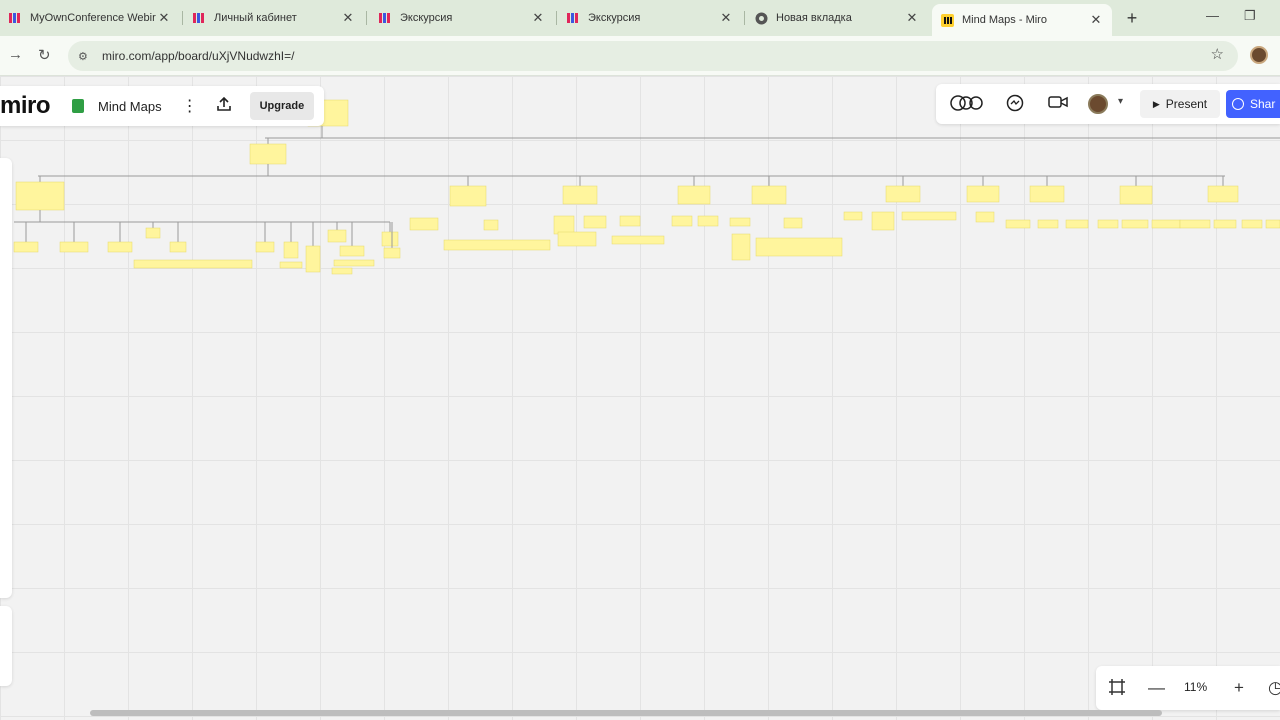 Image resolution: width=1280 pixels, height=720 pixels. I want to click on address-bar: ⚙ miro.com/app/board/uXjVNudwzhI=/, so click(653, 56).